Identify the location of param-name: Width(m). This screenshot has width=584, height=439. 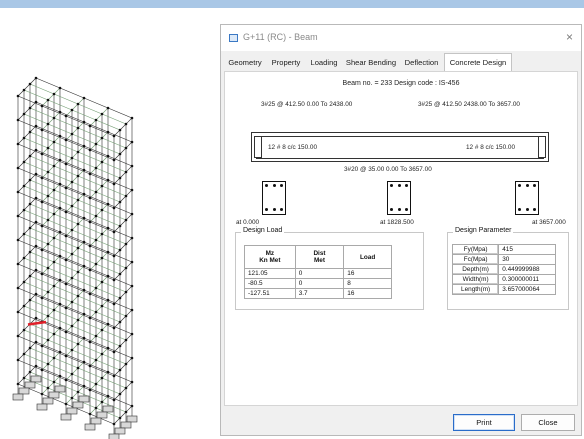
(475, 279).